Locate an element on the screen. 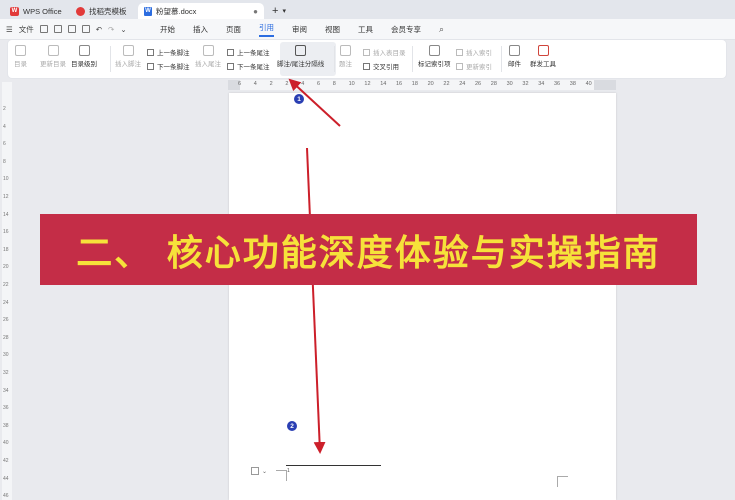  arrow-to-footnote-area is located at coordinates (316, 300).